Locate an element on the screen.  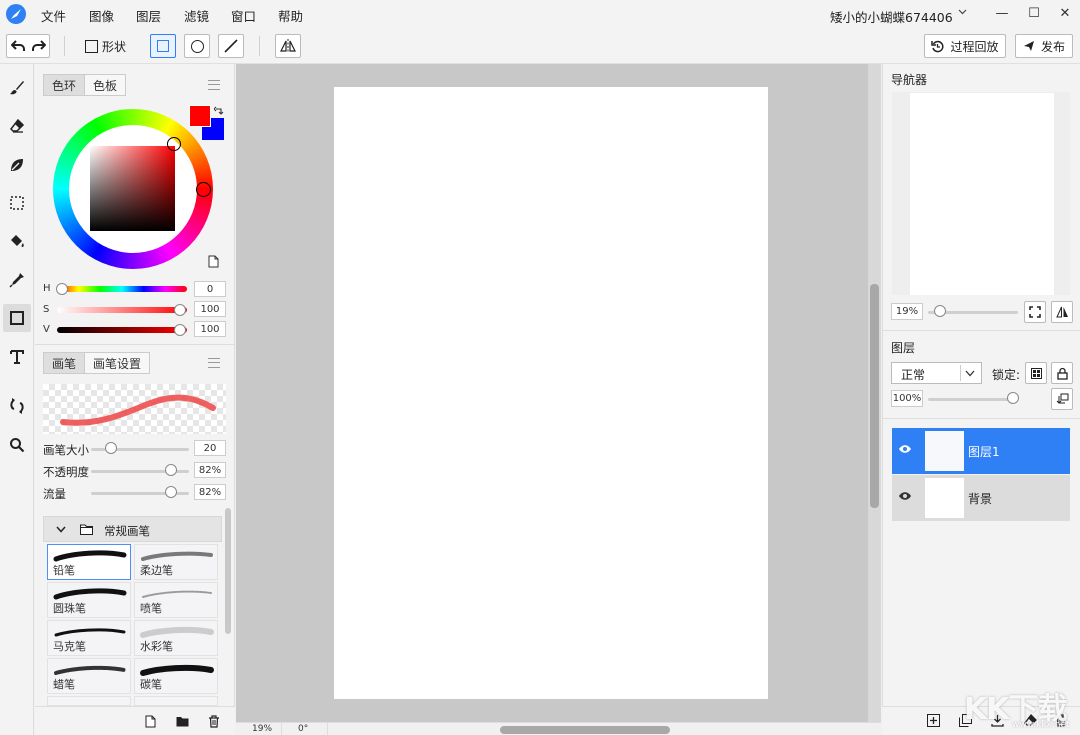
layer-opacity-slider is located at coordinates (973, 399).